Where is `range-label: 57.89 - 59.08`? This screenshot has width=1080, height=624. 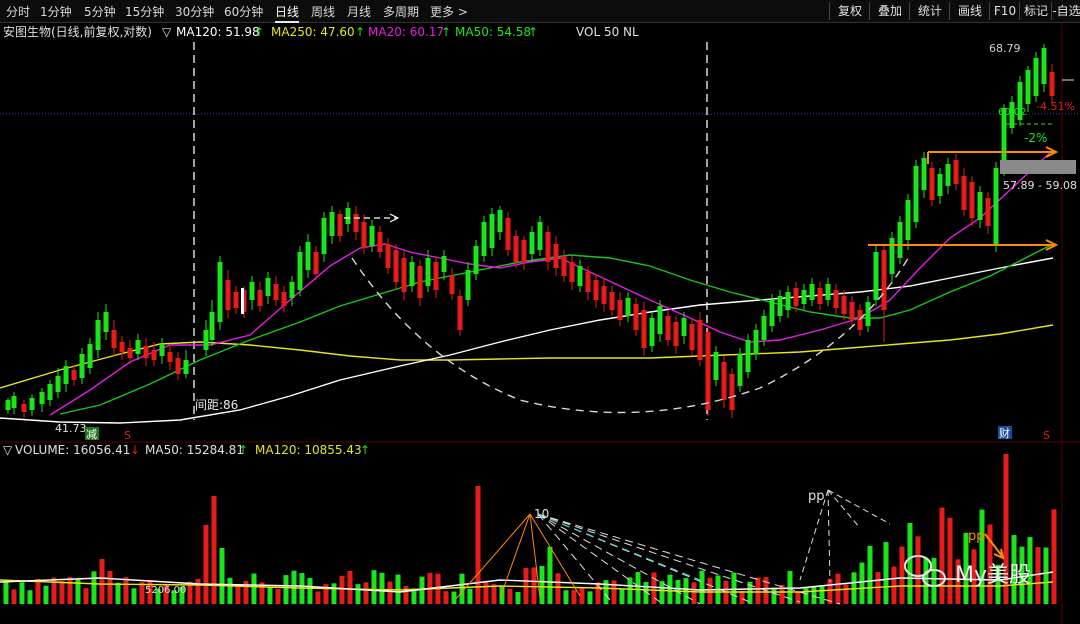 range-label: 57.89 - 59.08 is located at coordinates (1040, 185).